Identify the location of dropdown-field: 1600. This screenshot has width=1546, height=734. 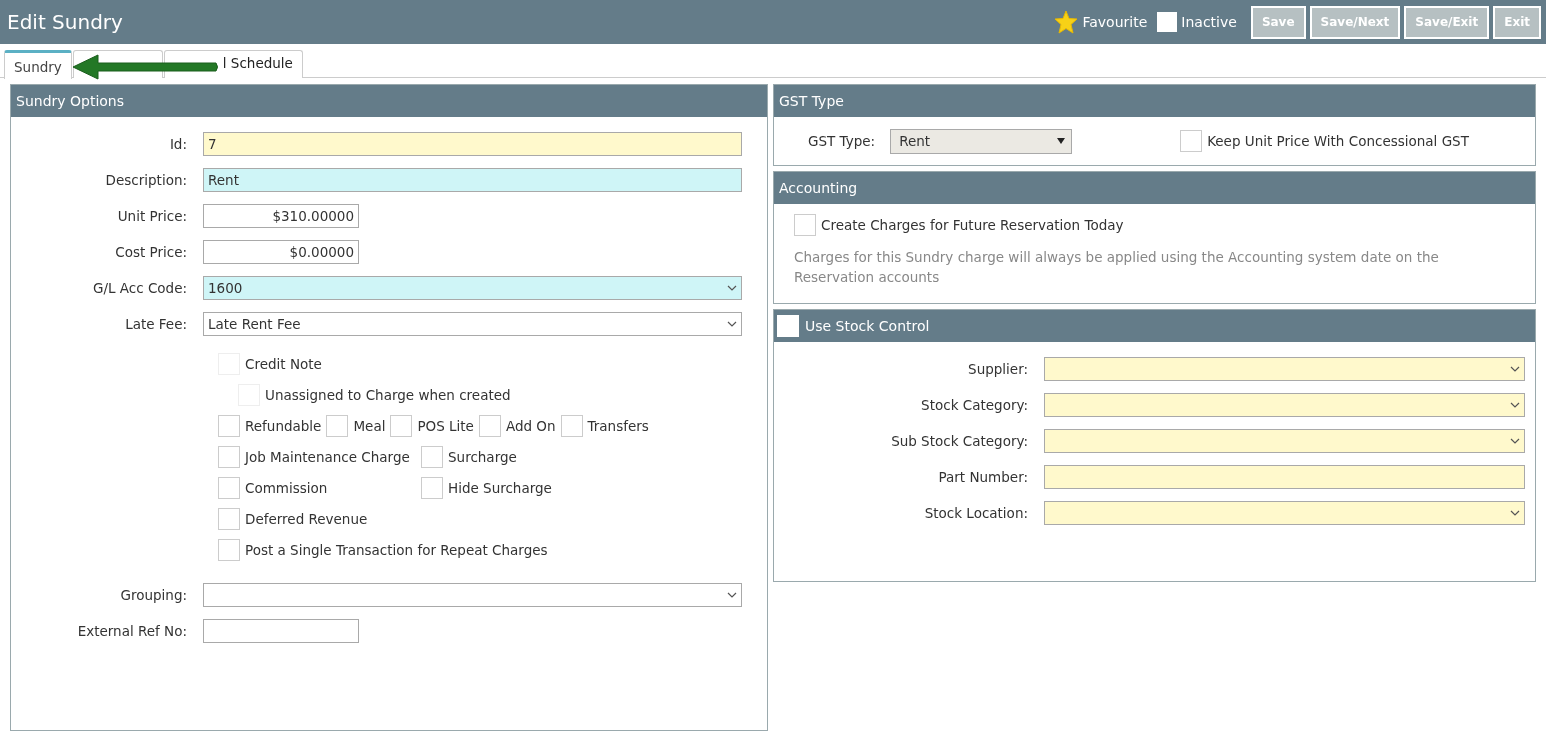
(472, 288).